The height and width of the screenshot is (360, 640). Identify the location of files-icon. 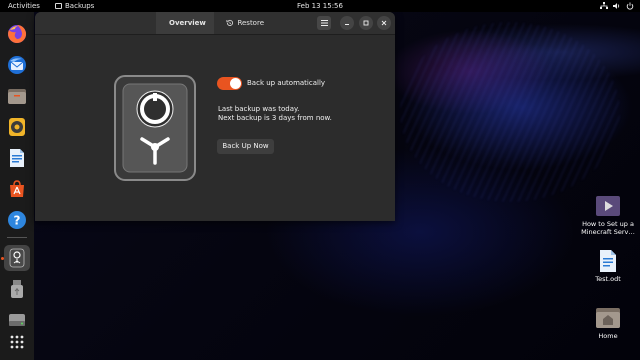
(17, 96).